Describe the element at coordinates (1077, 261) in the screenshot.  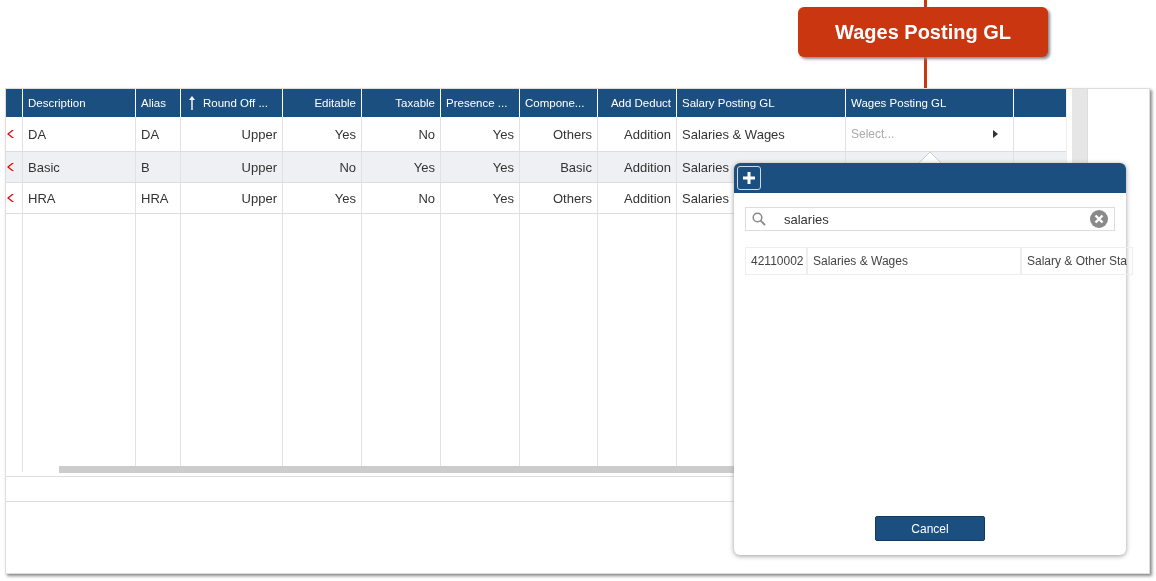
I see `table-cell: Salary & Other Sta` at that location.